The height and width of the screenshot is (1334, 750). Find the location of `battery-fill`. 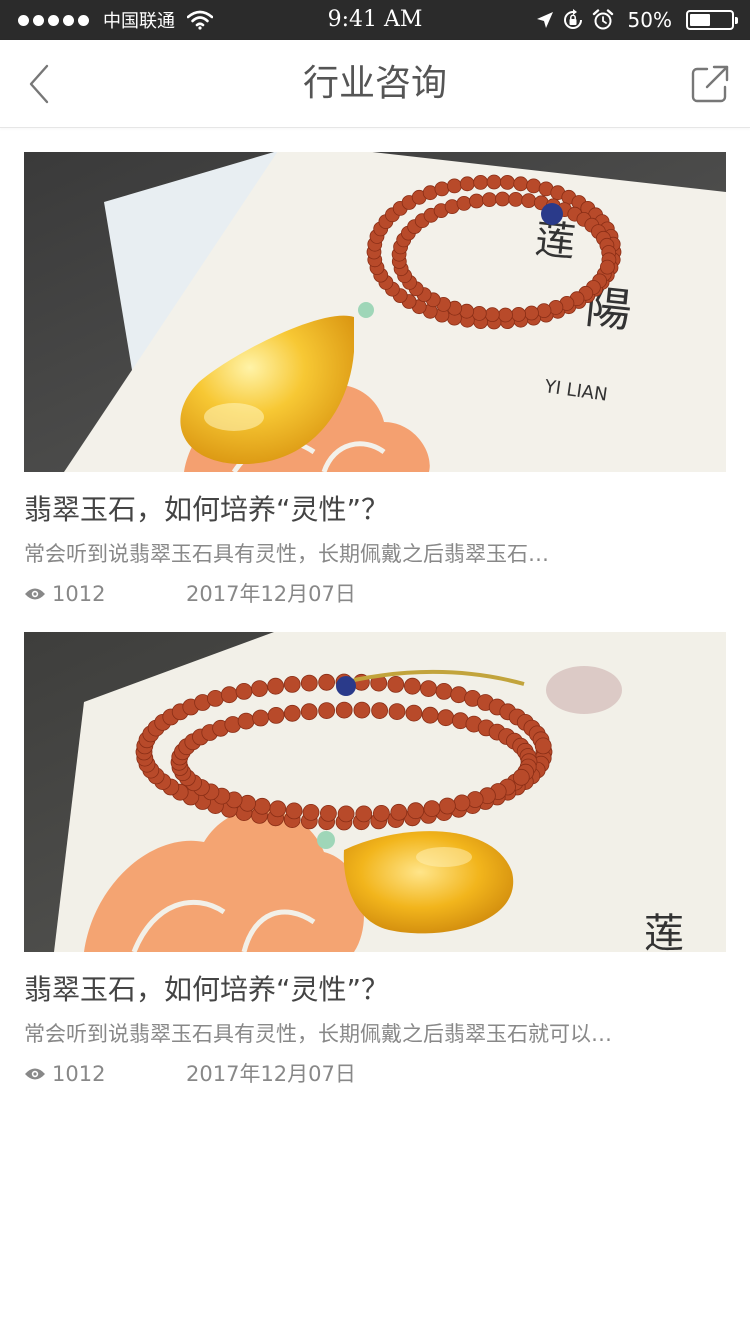

battery-fill is located at coordinates (700, 20).